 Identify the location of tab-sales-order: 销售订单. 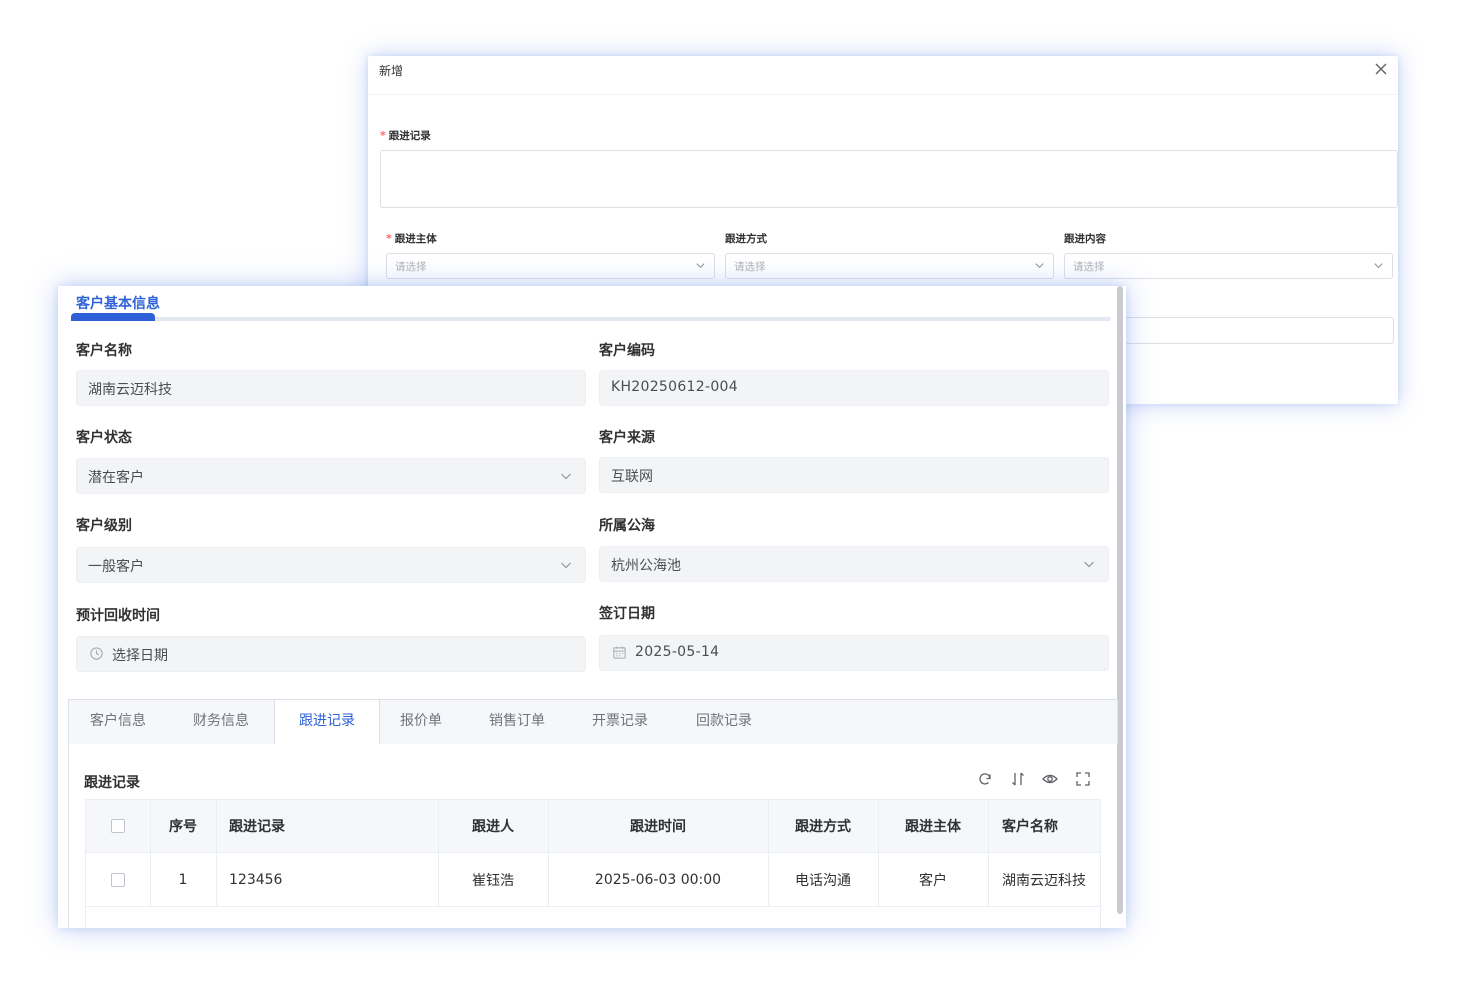
(517, 721).